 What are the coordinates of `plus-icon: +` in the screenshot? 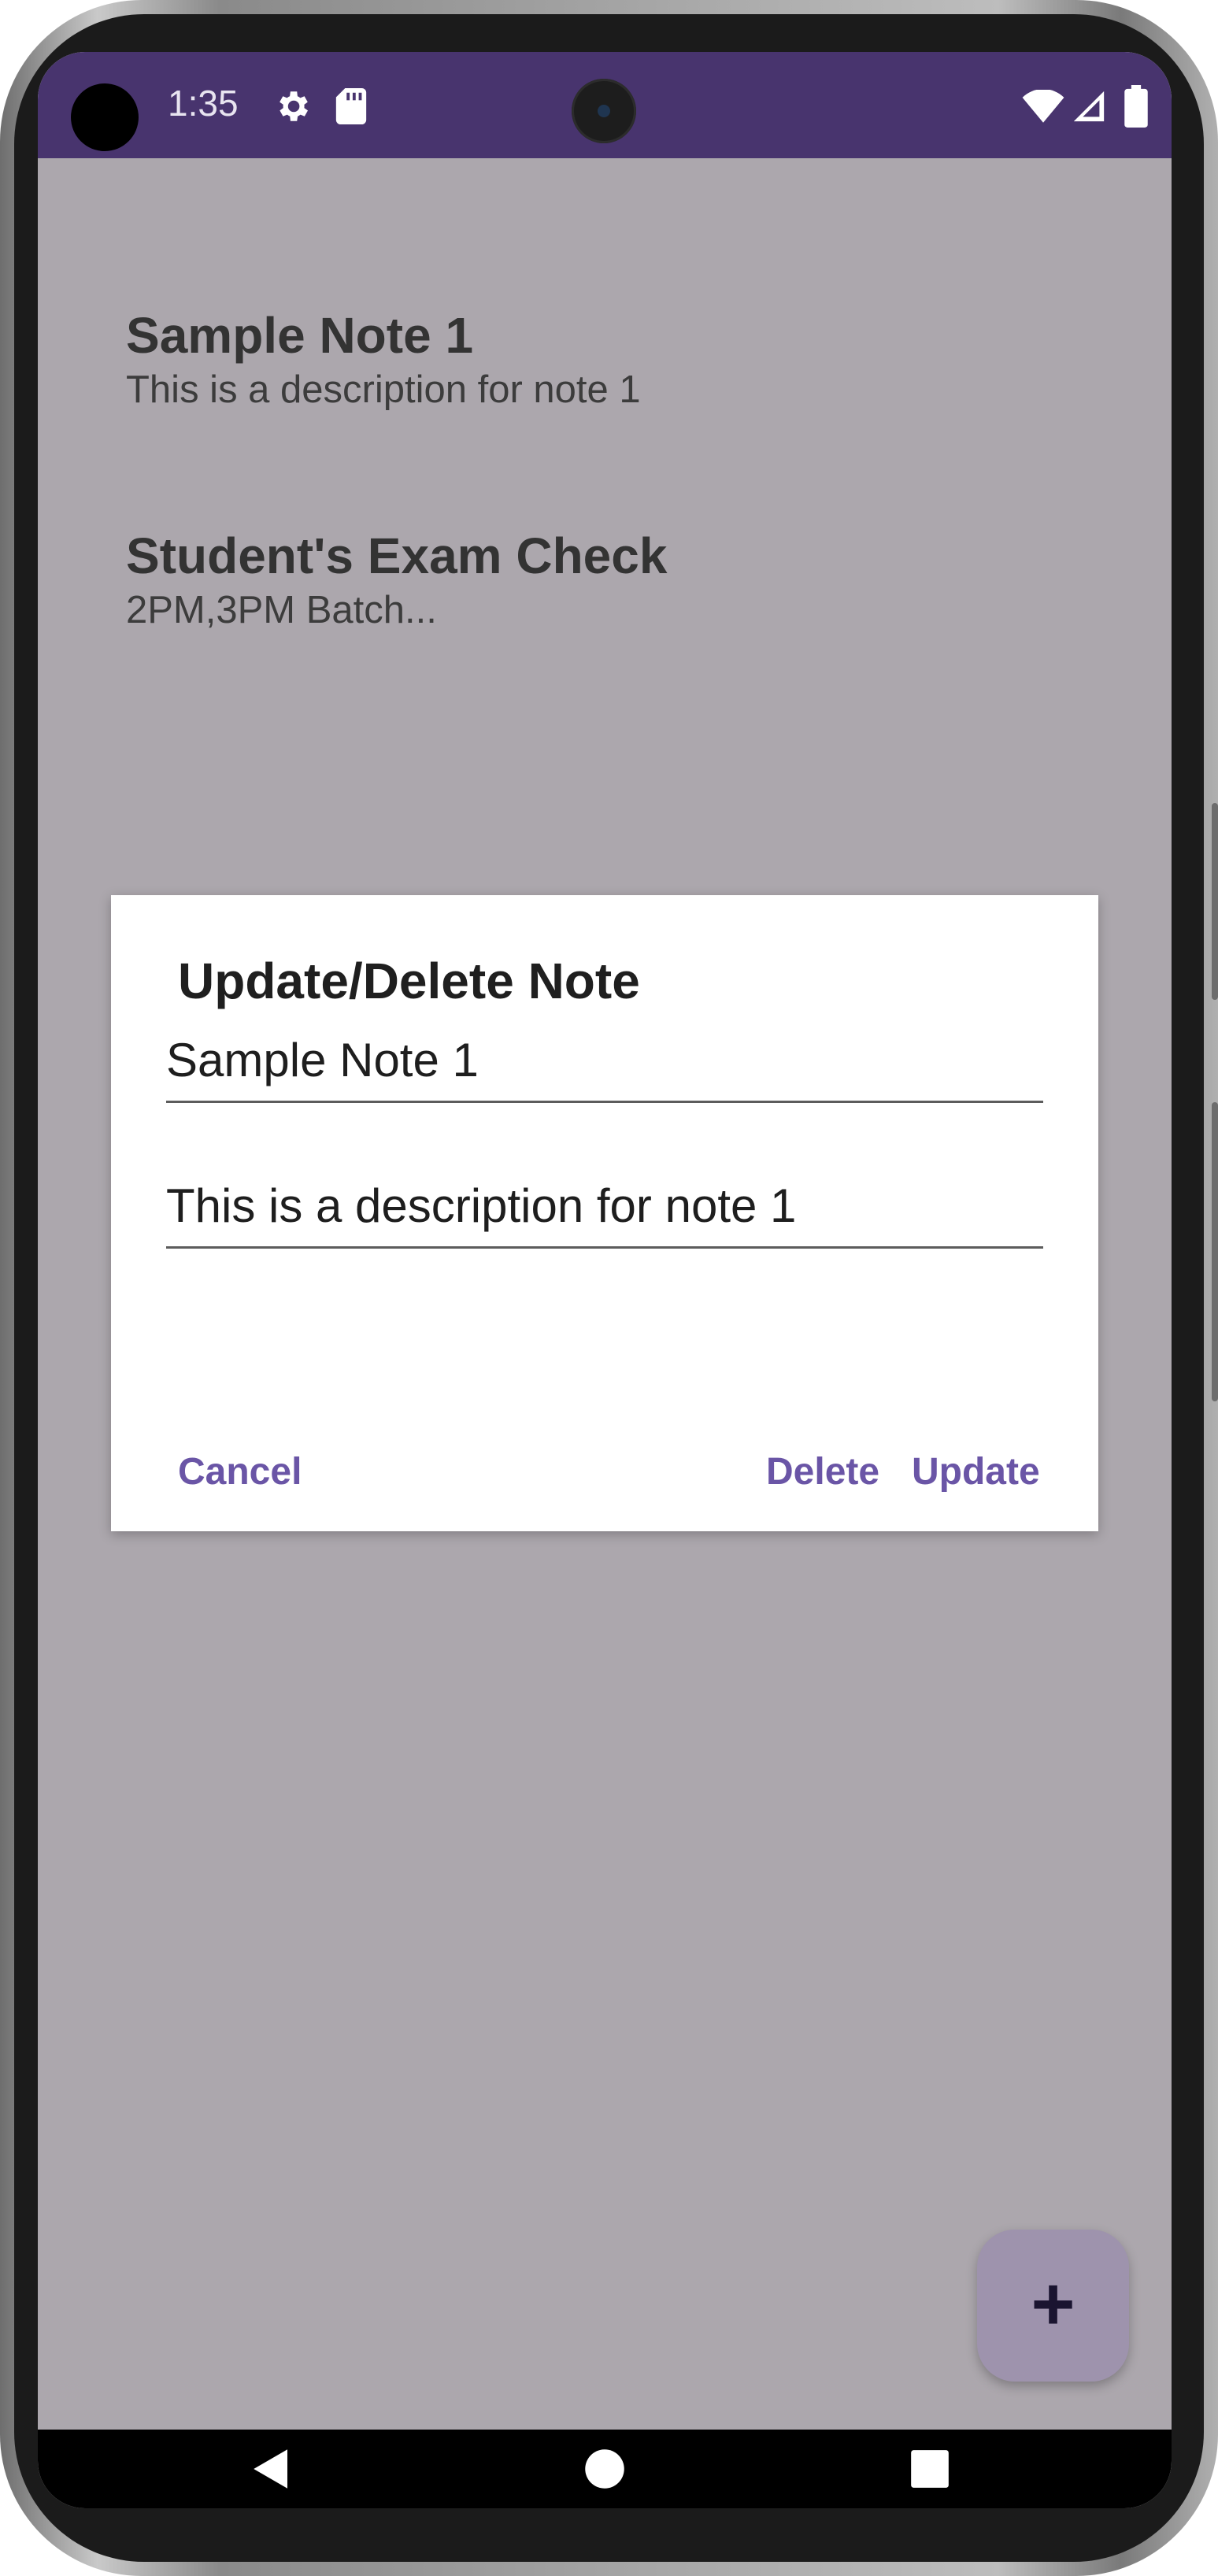 It's located at (1053, 2304).